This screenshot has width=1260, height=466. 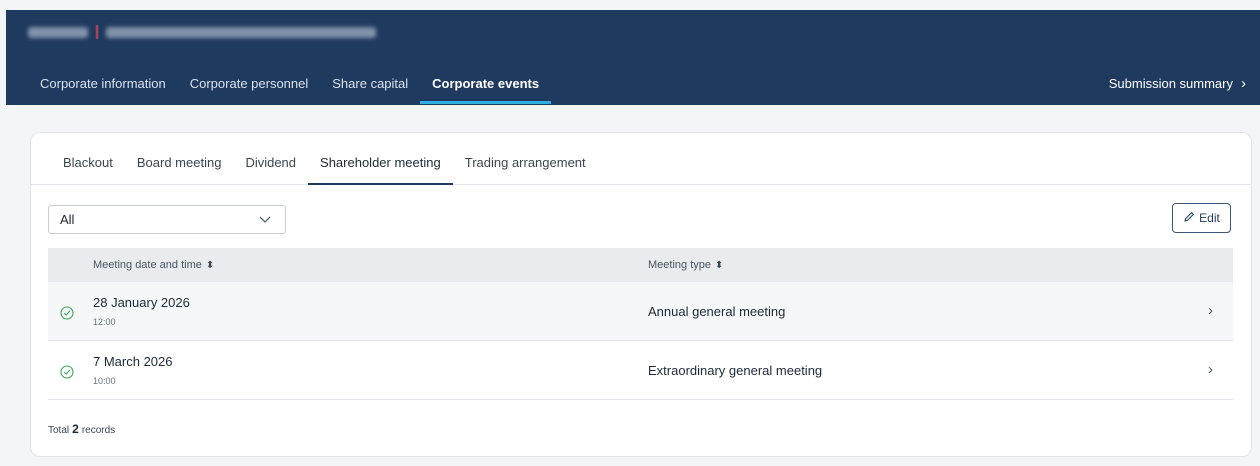 What do you see at coordinates (1170, 83) in the screenshot?
I see `submission-summary-label: Submission summary` at bounding box center [1170, 83].